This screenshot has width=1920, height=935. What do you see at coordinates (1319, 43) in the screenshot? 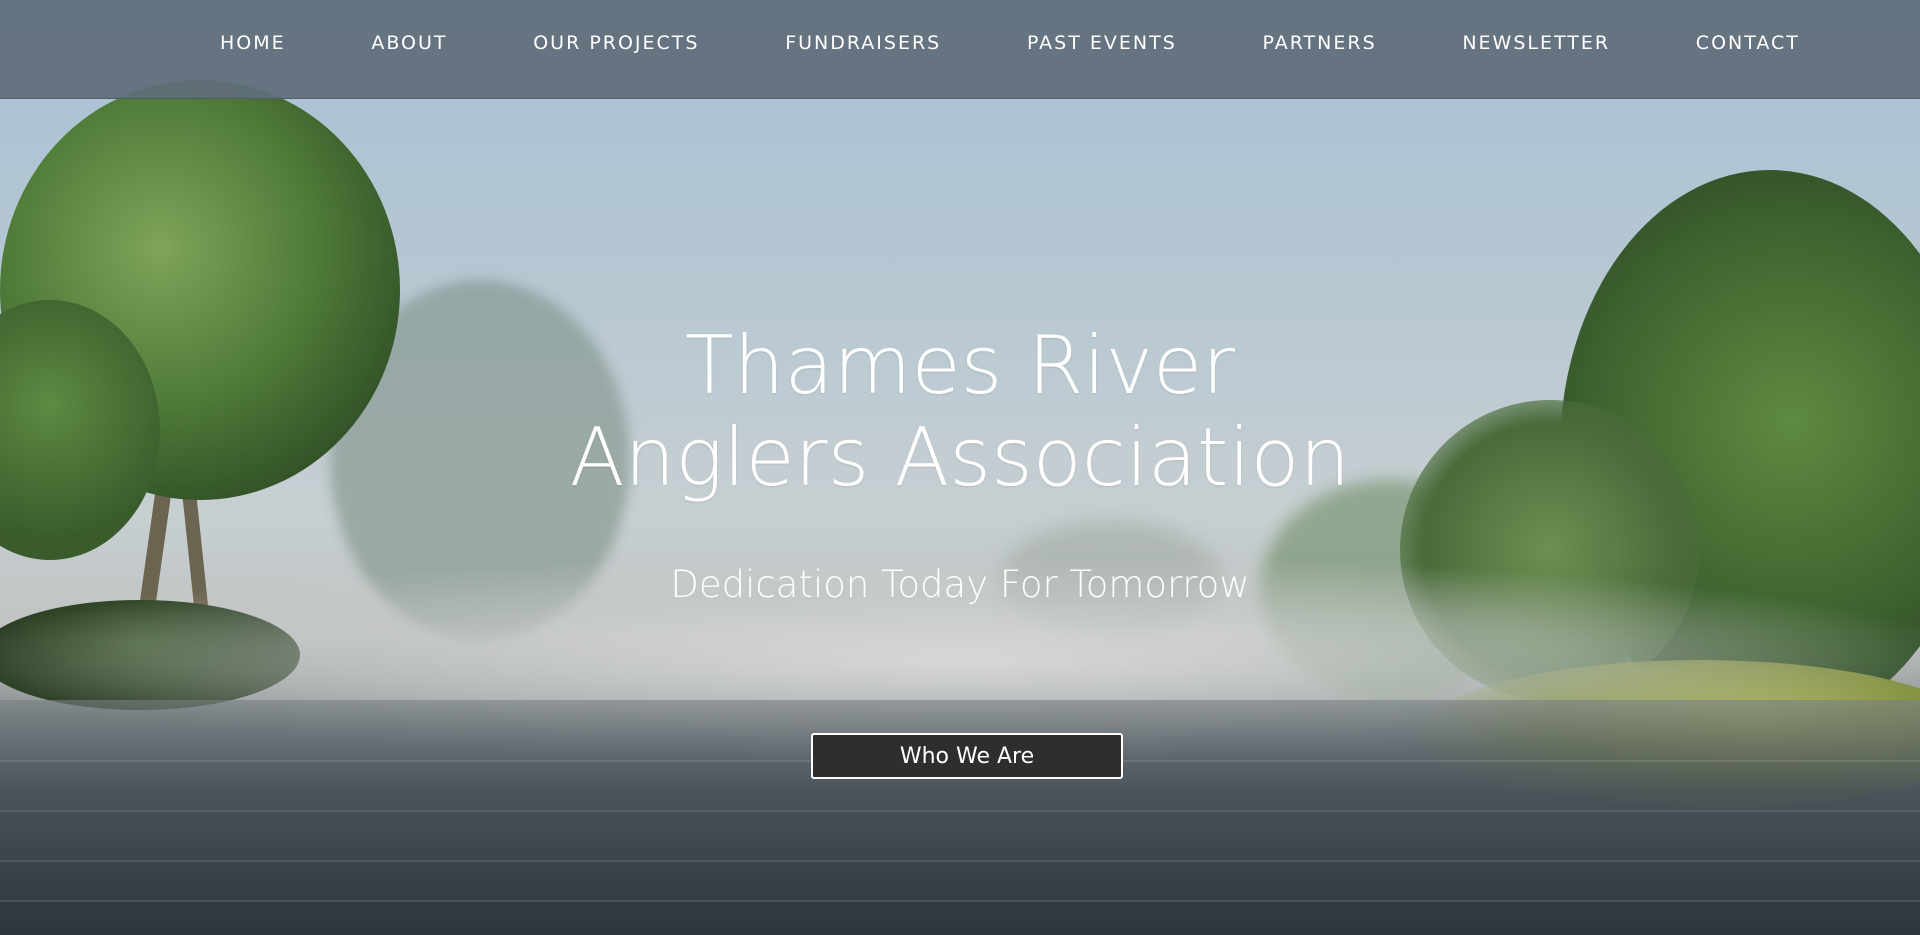
I see `nav-item-partners: PARTNERS` at bounding box center [1319, 43].